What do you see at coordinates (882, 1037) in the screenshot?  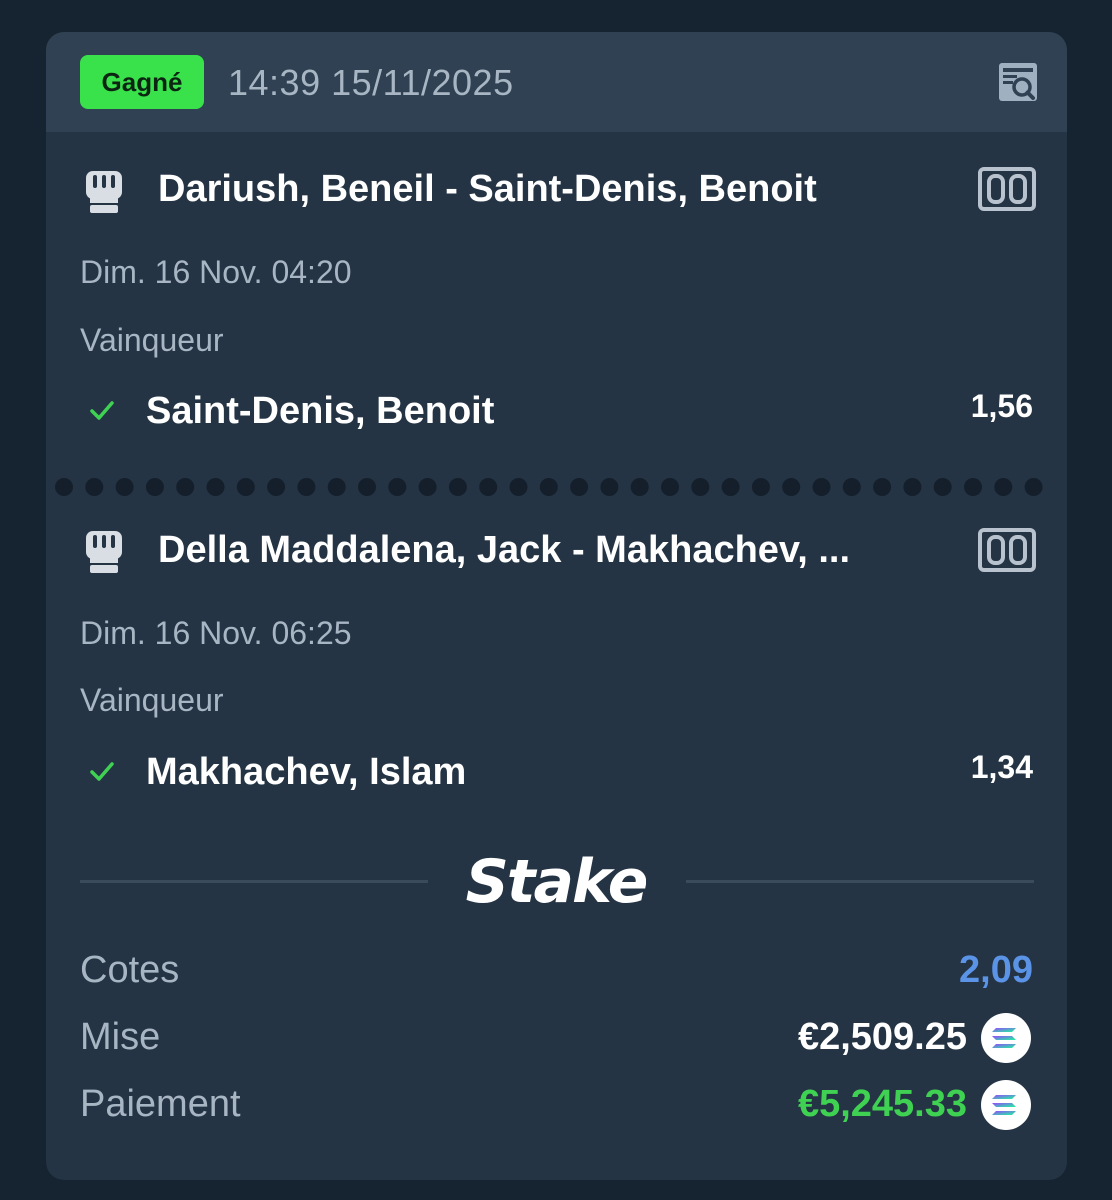 I see `stake-amount: €2,509.25` at bounding box center [882, 1037].